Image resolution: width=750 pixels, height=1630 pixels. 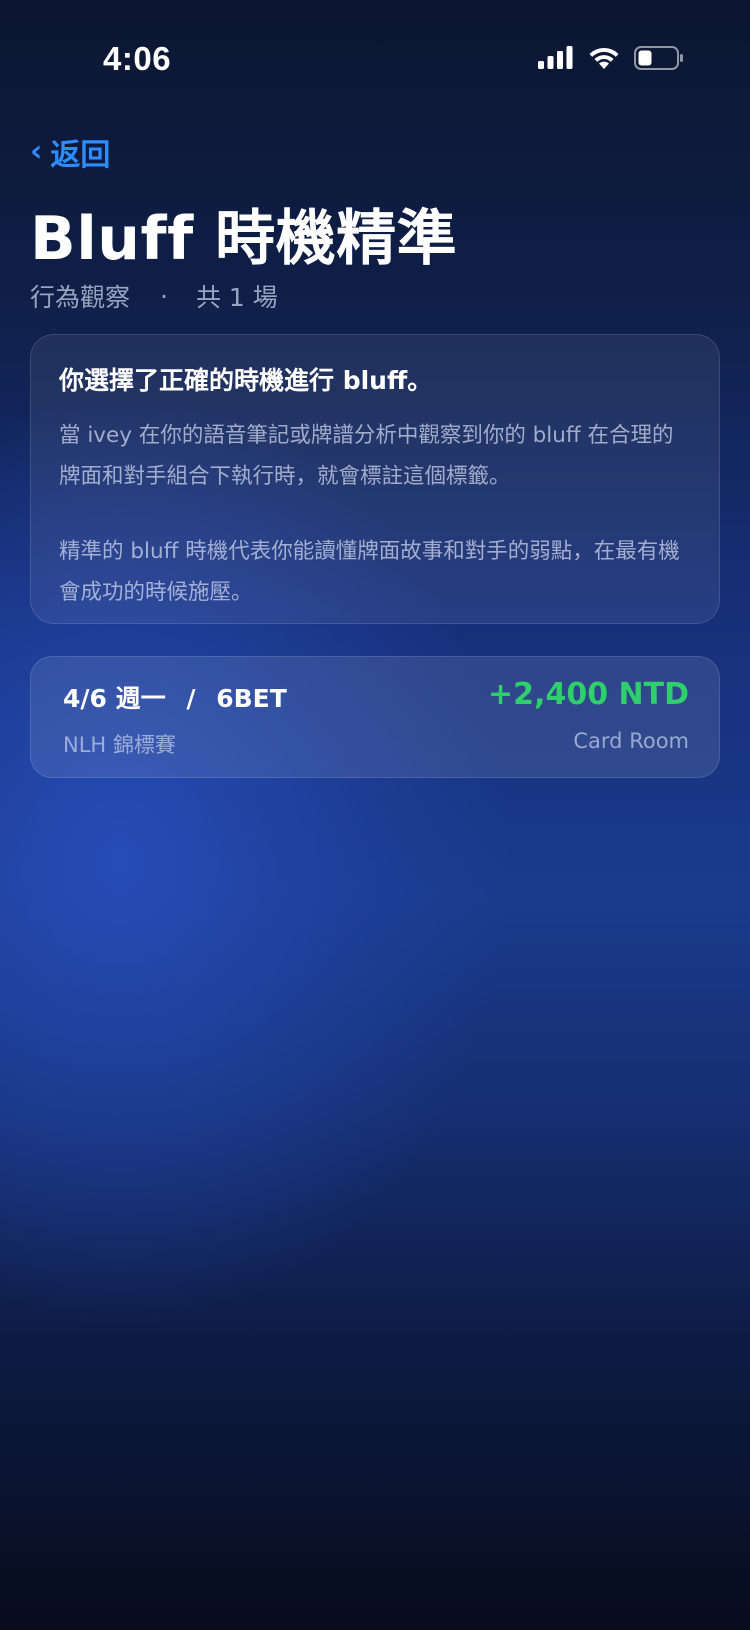 I want to click on session-tag: 6BET, so click(x=251, y=698).